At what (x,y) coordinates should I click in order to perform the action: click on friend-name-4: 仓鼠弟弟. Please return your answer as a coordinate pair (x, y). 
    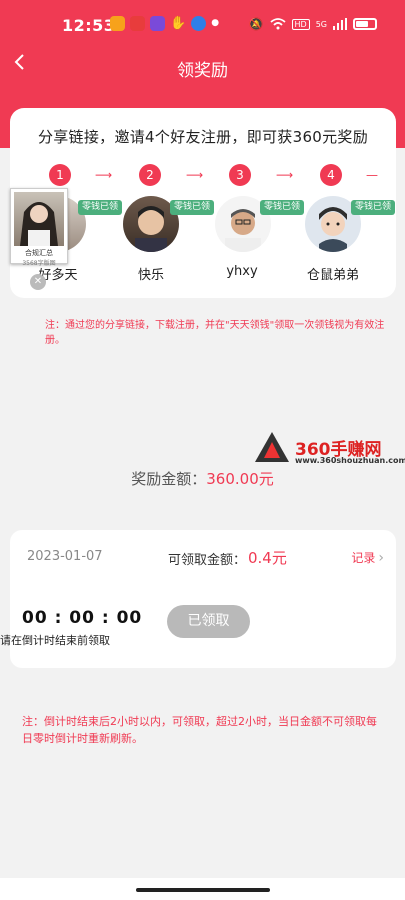
    Looking at the image, I should click on (332, 275).